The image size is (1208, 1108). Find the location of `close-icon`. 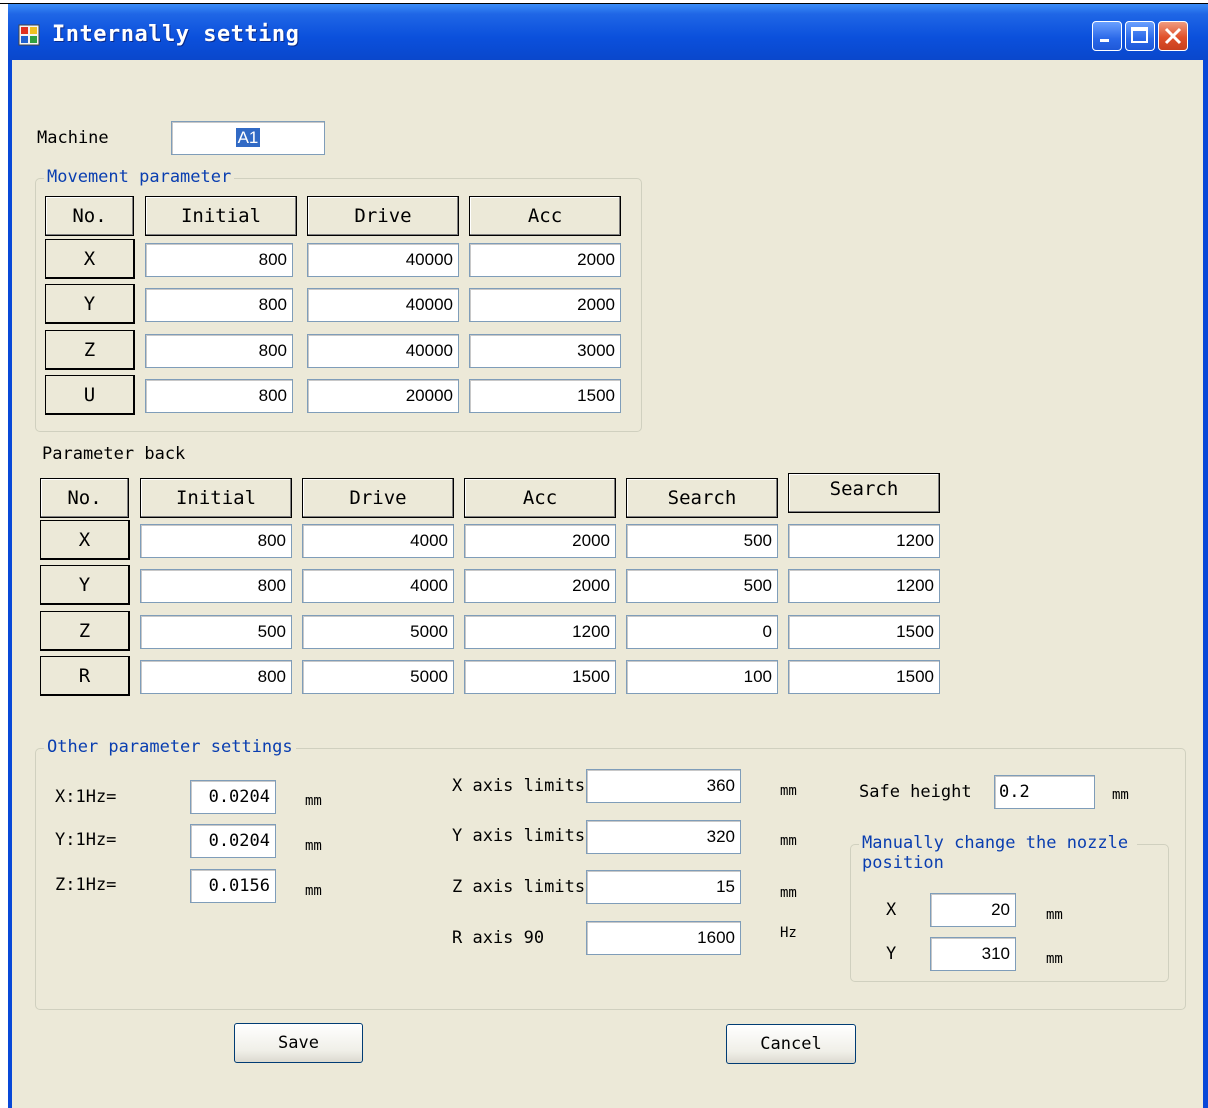

close-icon is located at coordinates (1173, 36).